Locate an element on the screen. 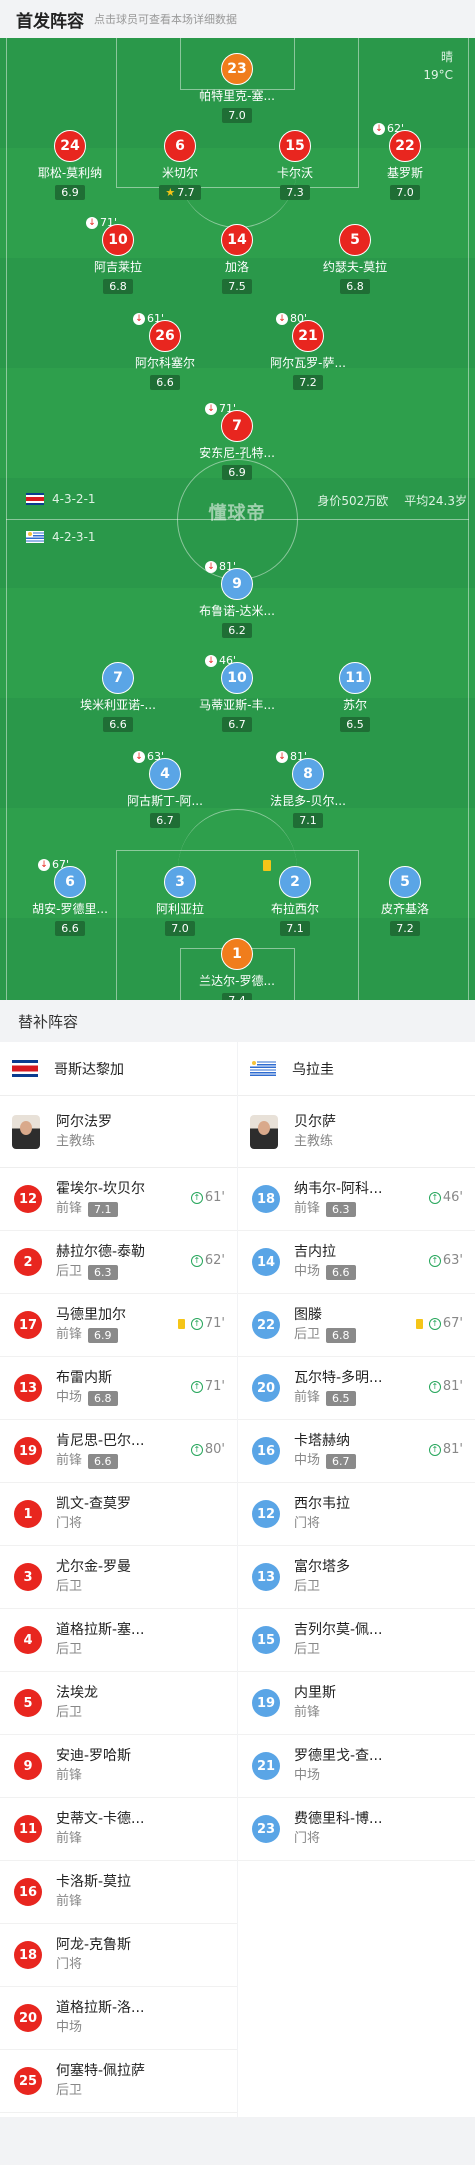 This screenshot has width=475, height=2165. away-player: 5 皮齐基洛 7.2 is located at coordinates (405, 901).